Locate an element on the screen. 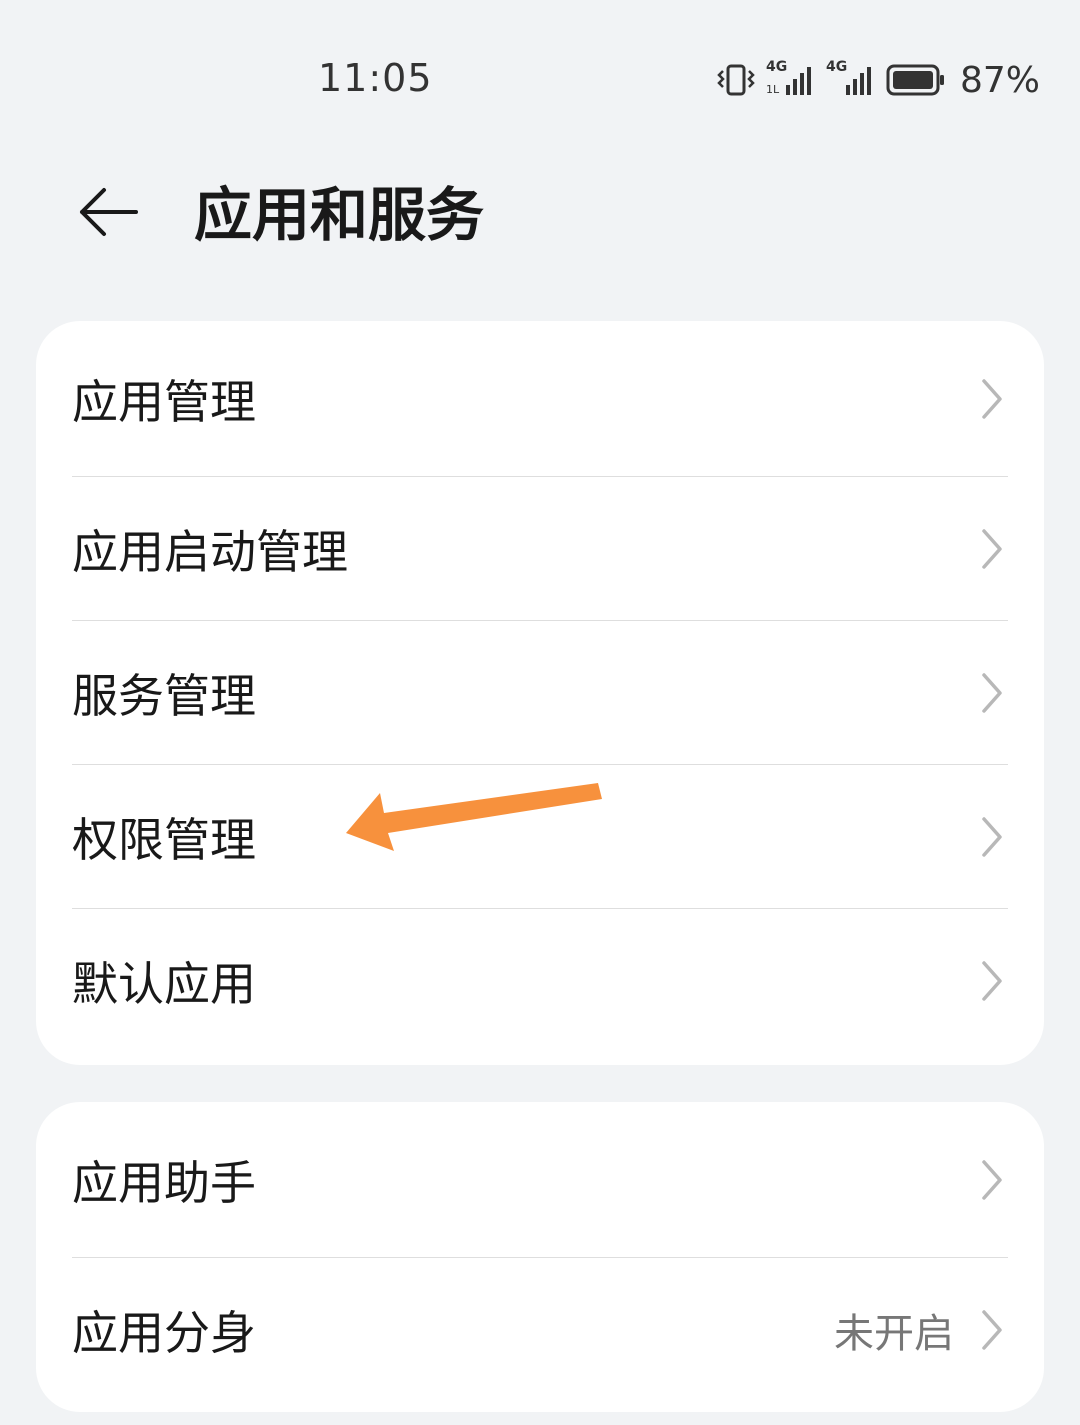 This screenshot has height=1425, width=1080. list-item-label: 应用管理 is located at coordinates (164, 402).